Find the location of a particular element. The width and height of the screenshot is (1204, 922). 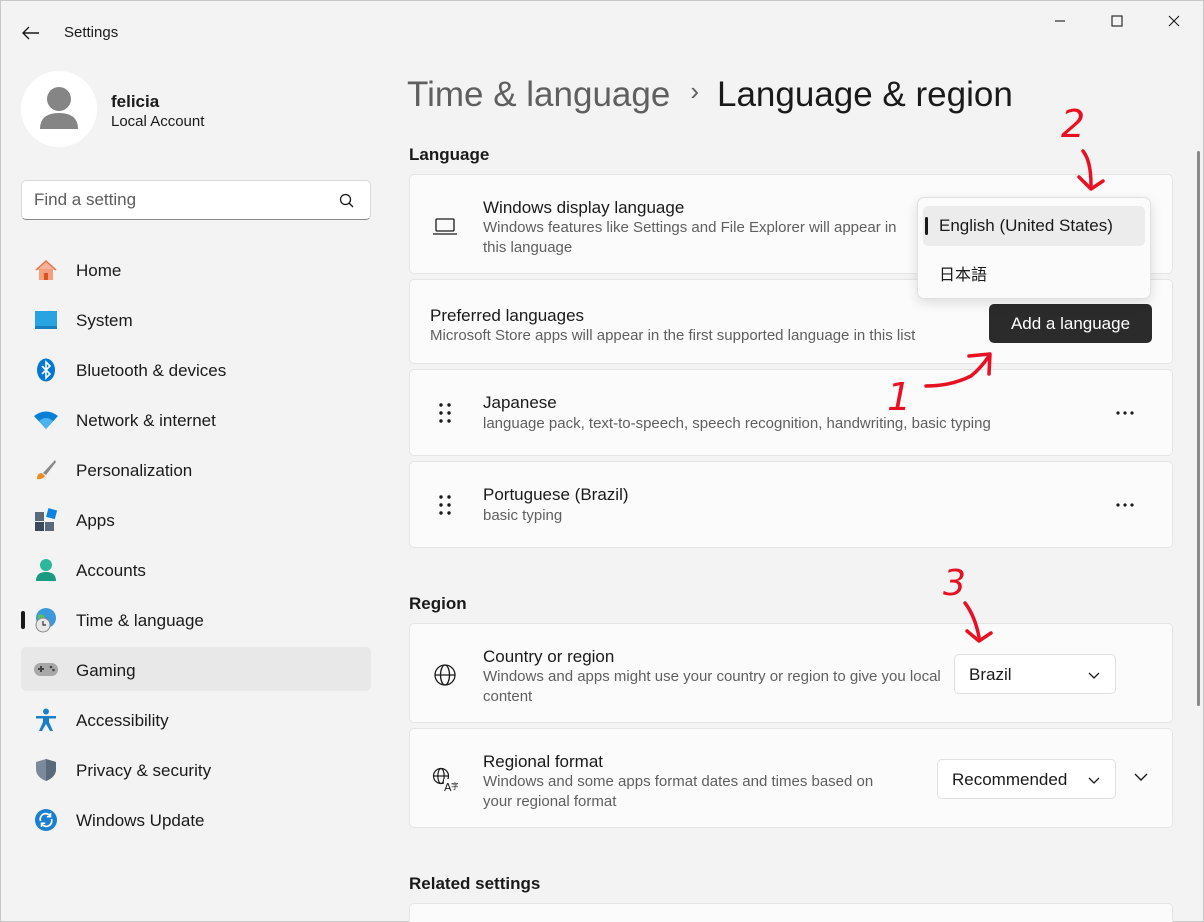

flyout-option-japanese: 日本語 is located at coordinates (1034, 271).